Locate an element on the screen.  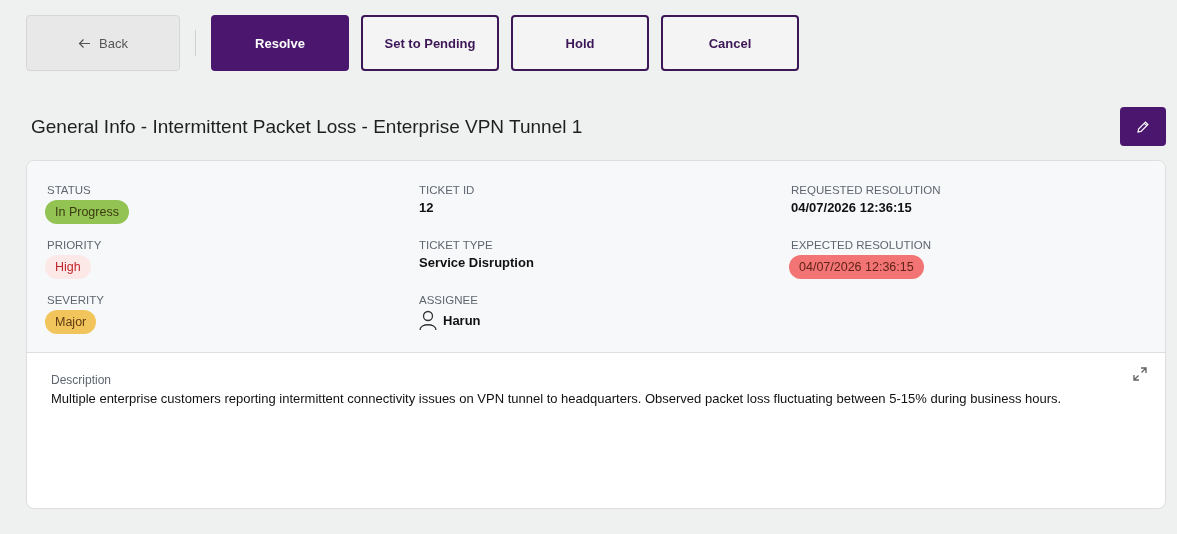
field-label: TICKET ID is located at coordinates (447, 190).